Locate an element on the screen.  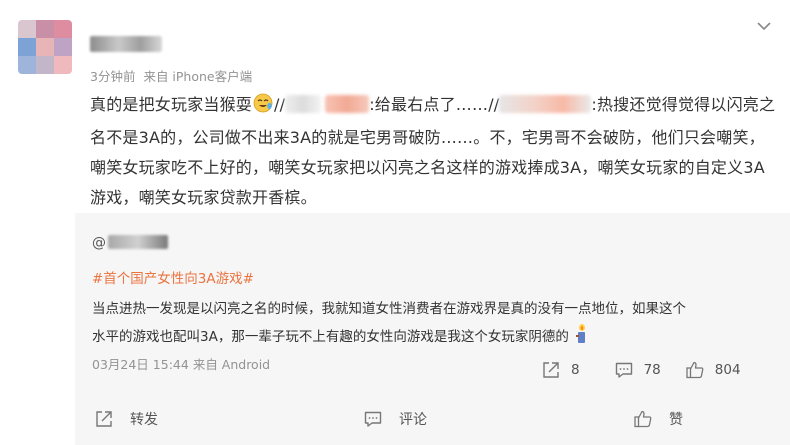
bottom-toolbar: 转发 评论 赞 is located at coordinates (395, 421).